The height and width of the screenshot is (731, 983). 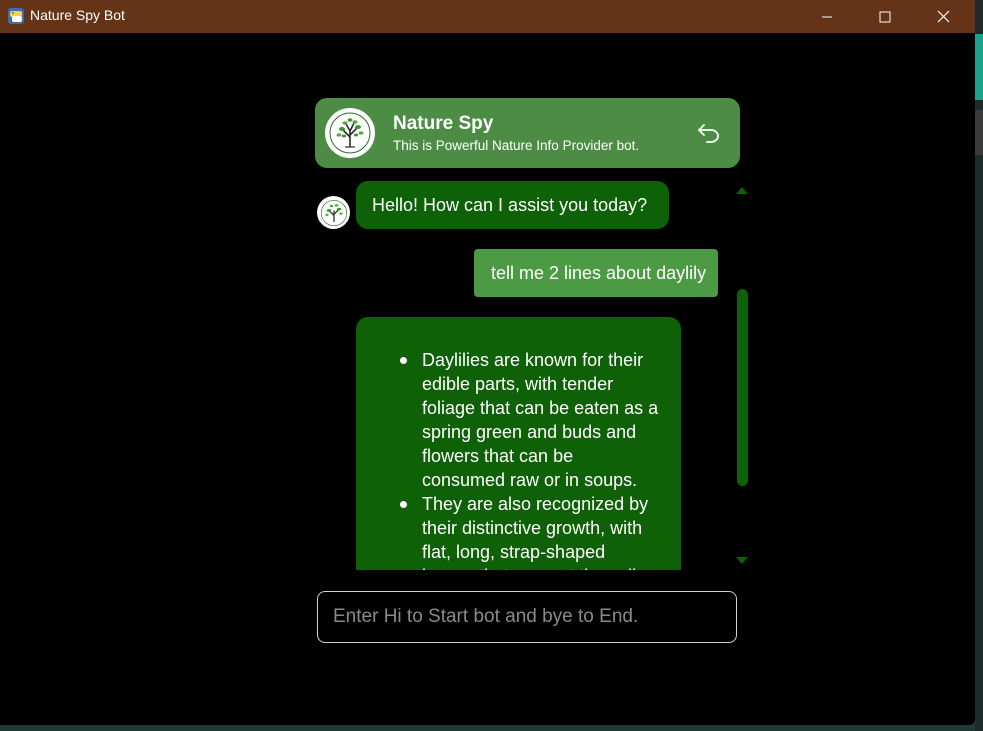 I want to click on undo-icon, so click(x=708, y=133).